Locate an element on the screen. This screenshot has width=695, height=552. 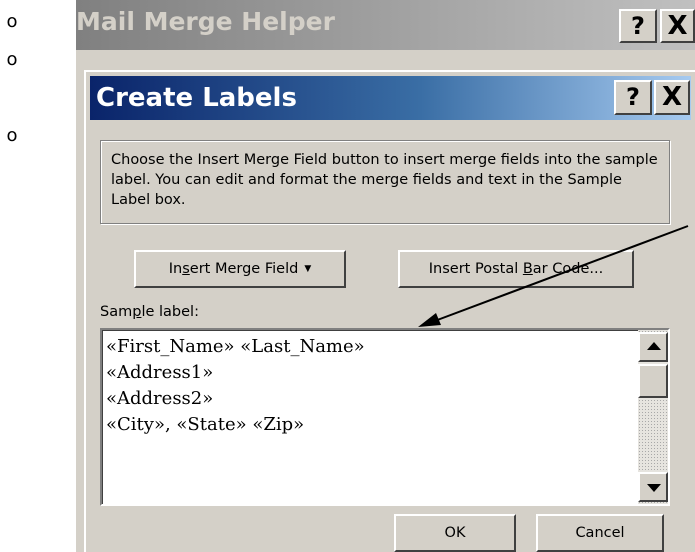
insert-merge-field-label: Insert Merge Field is located at coordinates (233, 269).